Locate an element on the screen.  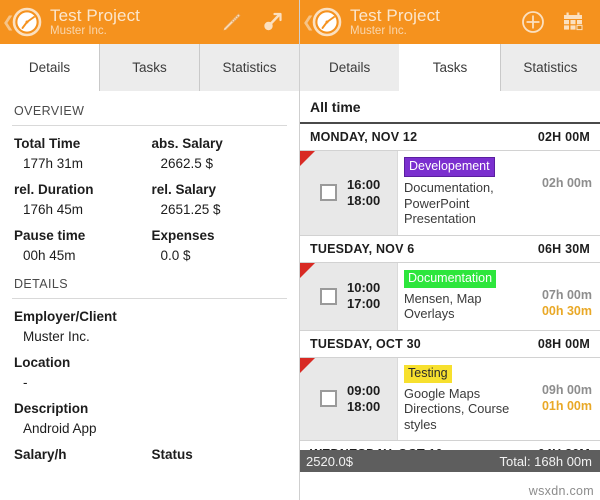
task-description: Google Maps Directions, Course styles is located at coordinates (457, 408).